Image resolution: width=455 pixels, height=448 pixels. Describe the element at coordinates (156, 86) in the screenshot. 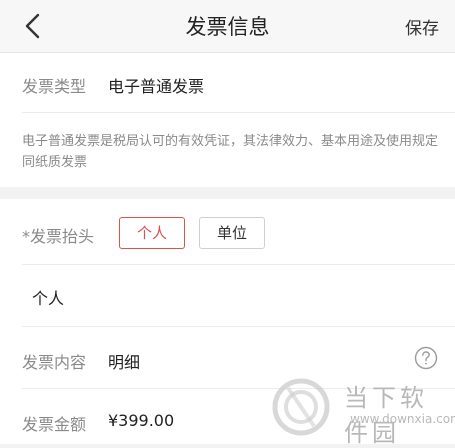

I see `invoice-type-value: 电子普通发票` at that location.